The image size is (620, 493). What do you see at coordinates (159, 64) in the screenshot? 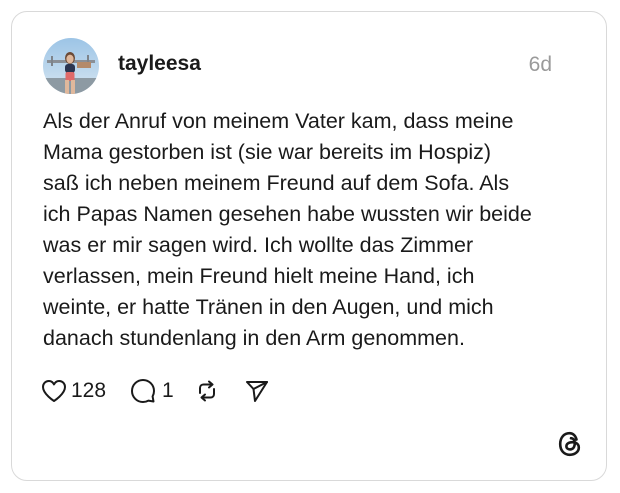
I see `username: tayleesa` at bounding box center [159, 64].